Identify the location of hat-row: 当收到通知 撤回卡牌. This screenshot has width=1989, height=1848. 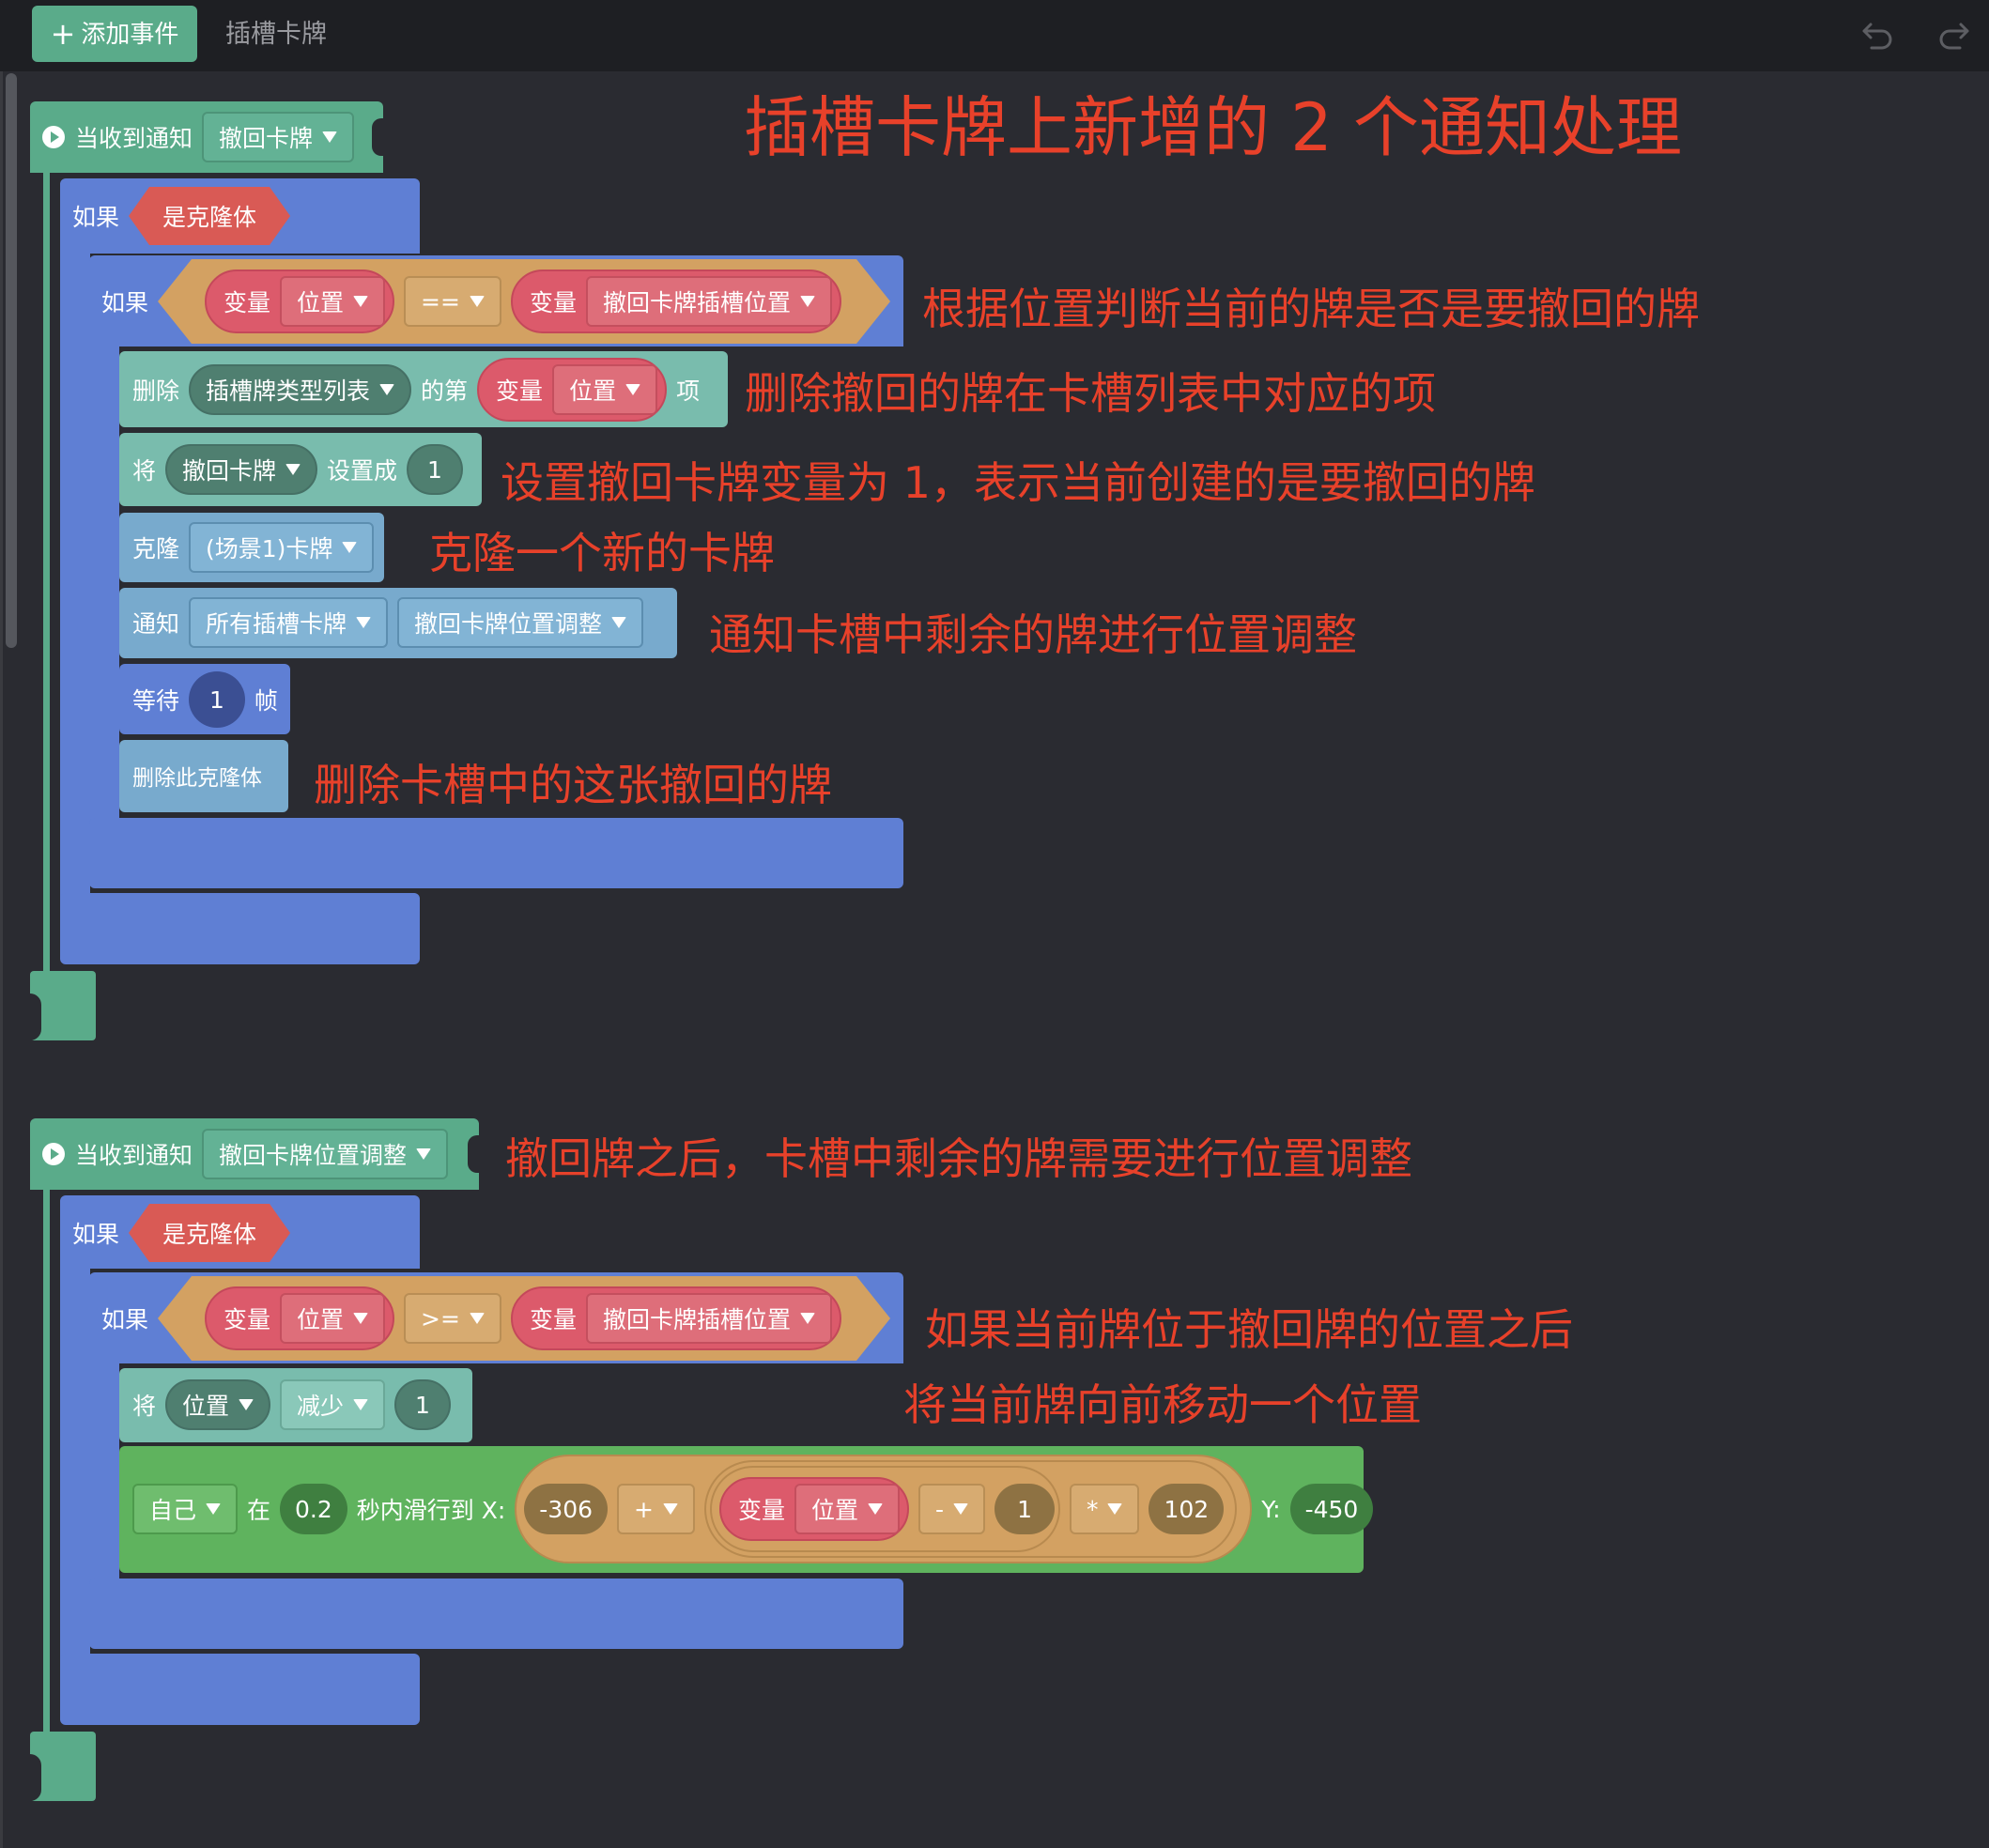
(198, 137).